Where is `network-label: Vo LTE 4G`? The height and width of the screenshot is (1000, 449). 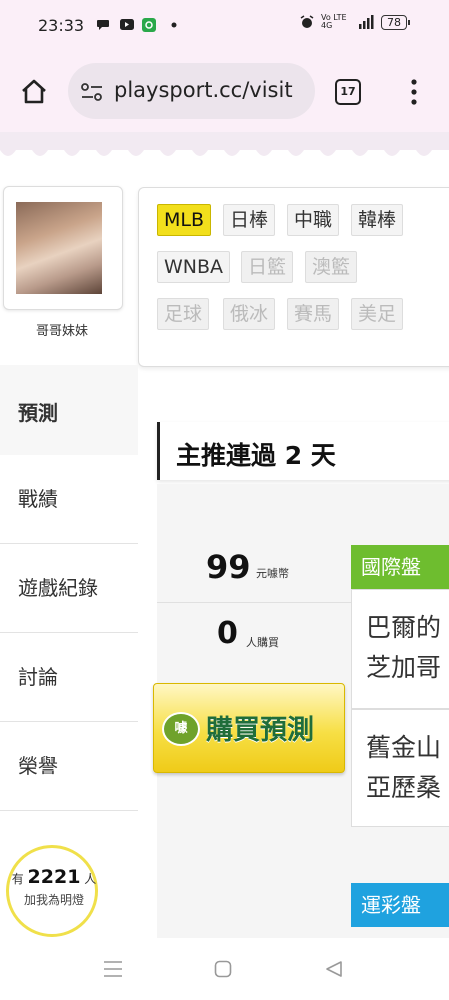 network-label: Vo LTE 4G is located at coordinates (334, 21).